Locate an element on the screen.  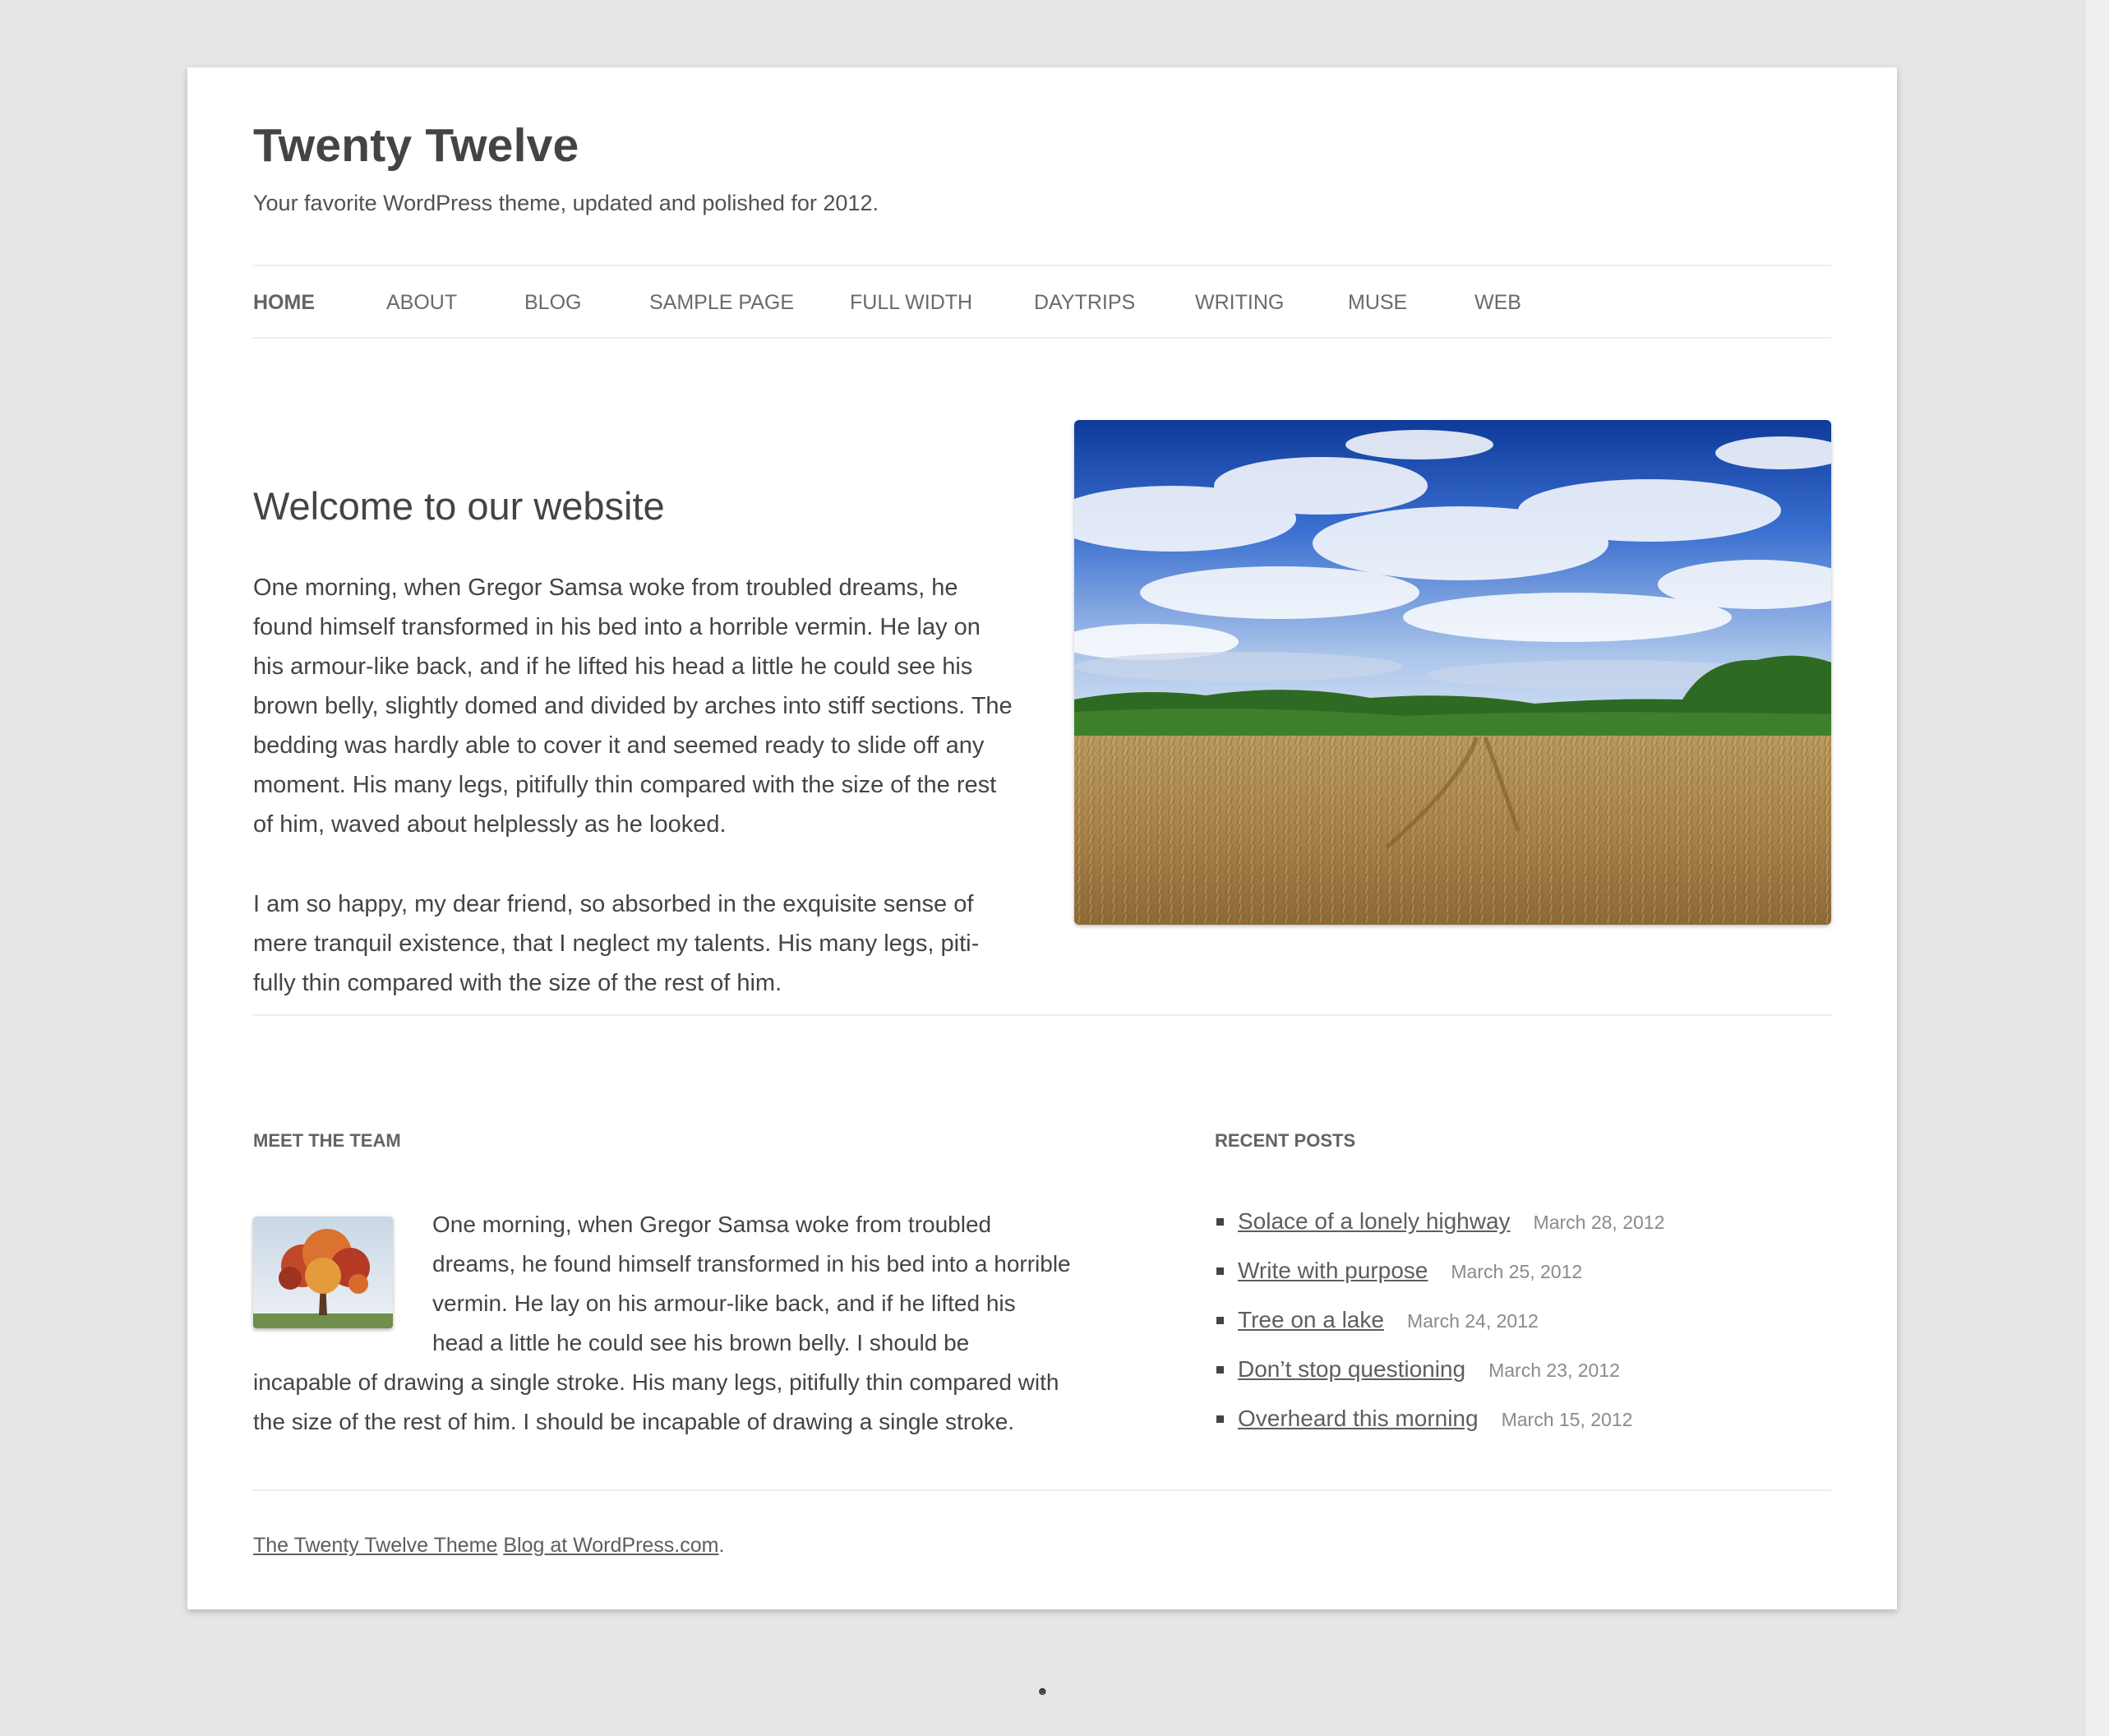
widget-title-recent-posts: RECENT POSTS is located at coordinates (1285, 1140).